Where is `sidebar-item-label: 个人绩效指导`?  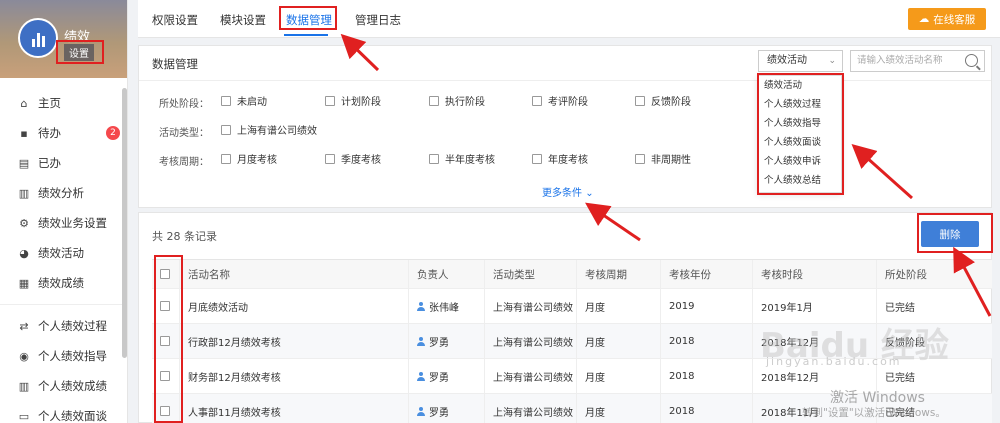 sidebar-item-label: 个人绩效指导 is located at coordinates (72, 356).